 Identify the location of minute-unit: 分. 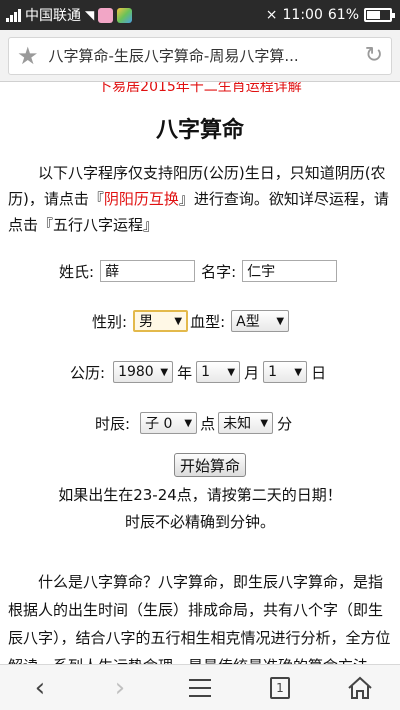
(285, 423).